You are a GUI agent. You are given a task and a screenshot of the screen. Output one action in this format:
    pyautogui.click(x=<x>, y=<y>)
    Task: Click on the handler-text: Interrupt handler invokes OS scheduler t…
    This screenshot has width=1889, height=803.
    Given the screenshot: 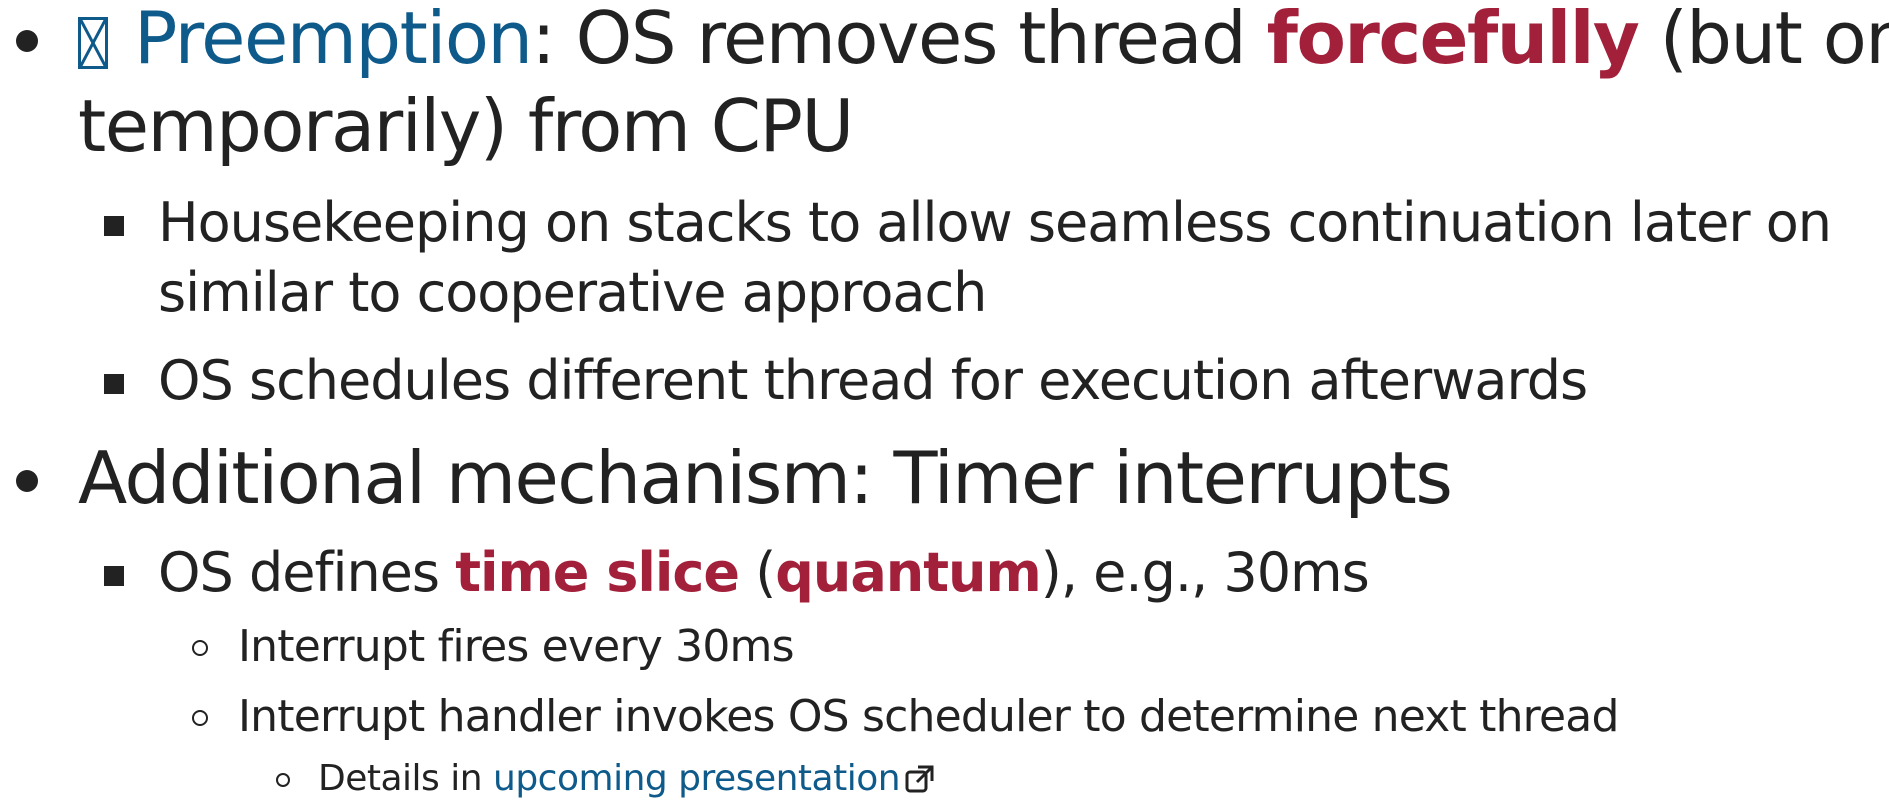 What is the action you would take?
    pyautogui.click(x=928, y=716)
    